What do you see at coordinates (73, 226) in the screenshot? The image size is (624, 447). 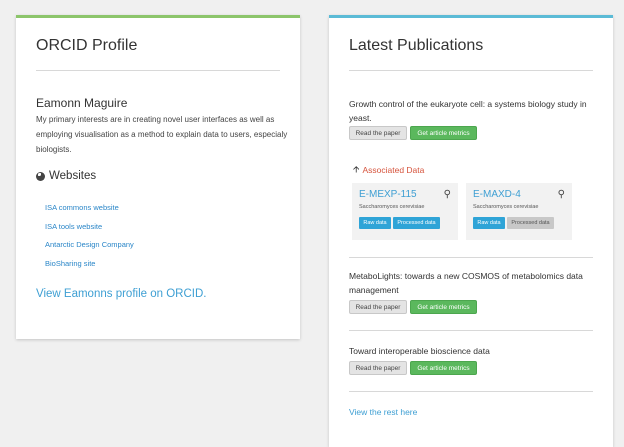 I see `website-link-isa-tools: ISA tools website` at bounding box center [73, 226].